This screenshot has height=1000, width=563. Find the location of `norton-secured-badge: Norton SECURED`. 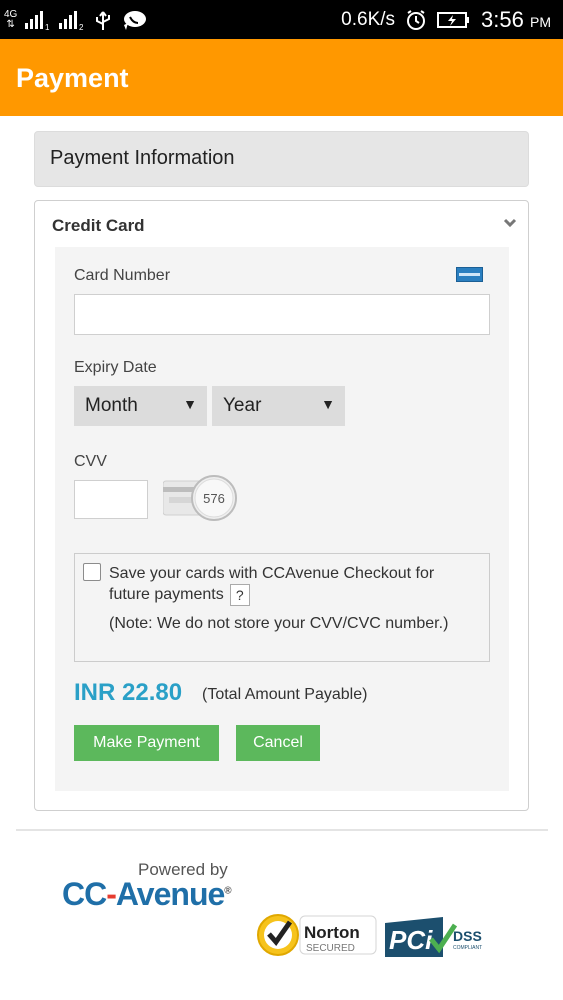

norton-secured-badge: Norton SECURED is located at coordinates (317, 935).